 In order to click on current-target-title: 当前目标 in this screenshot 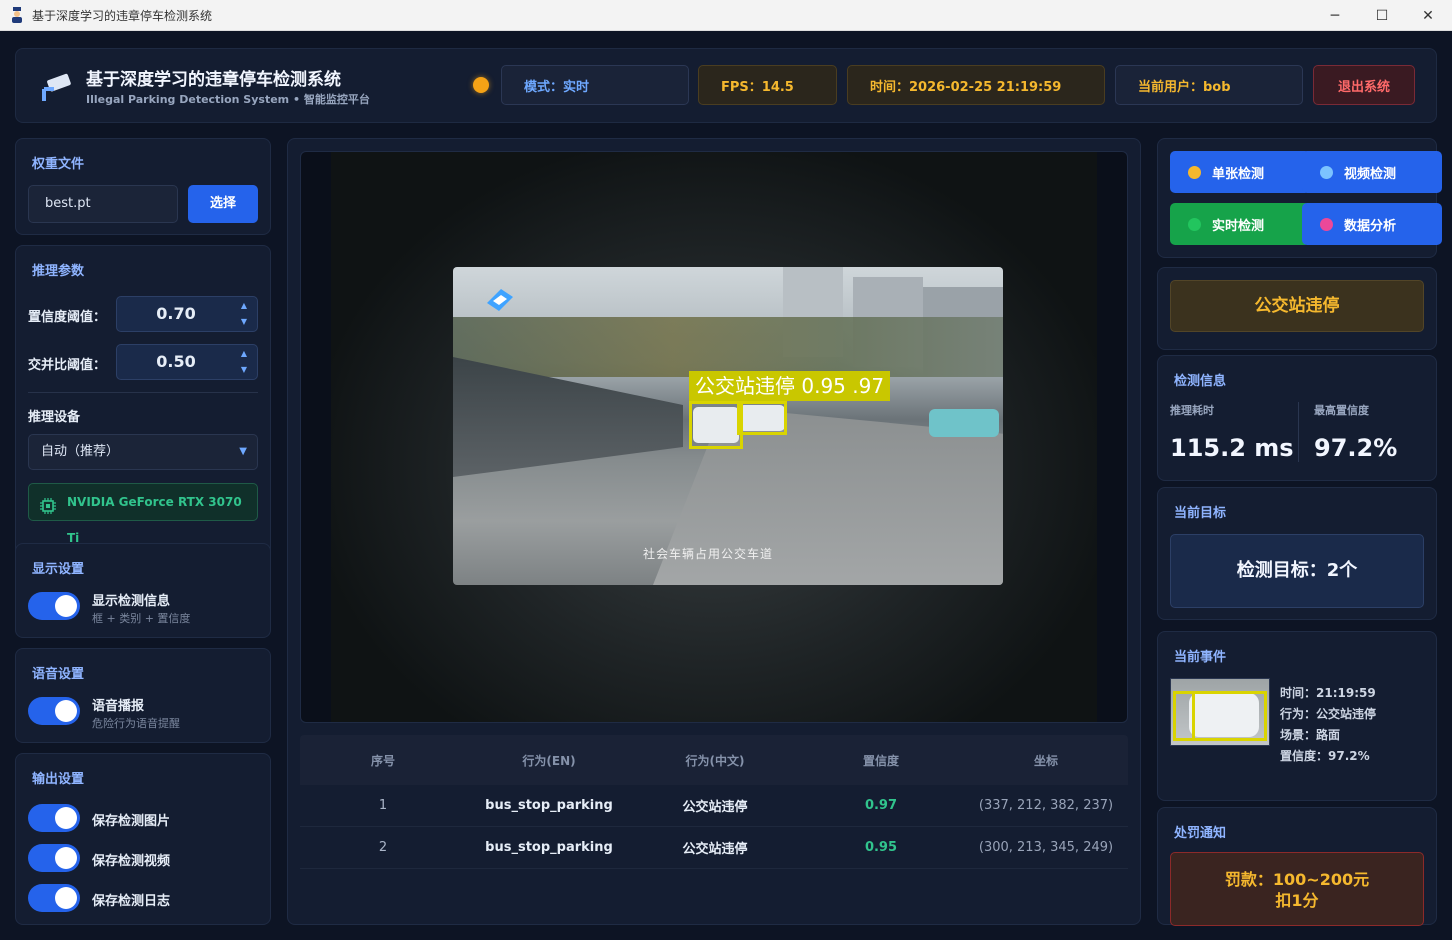, I will do `click(1200, 513)`.